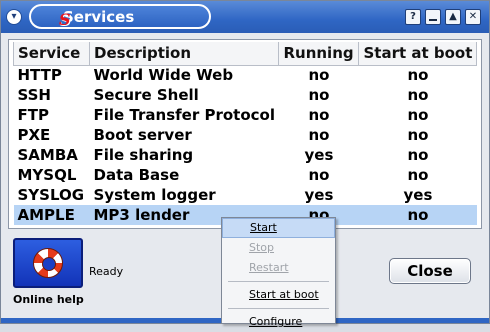  Describe the element at coordinates (433, 17) in the screenshot. I see `minimize-button` at that location.